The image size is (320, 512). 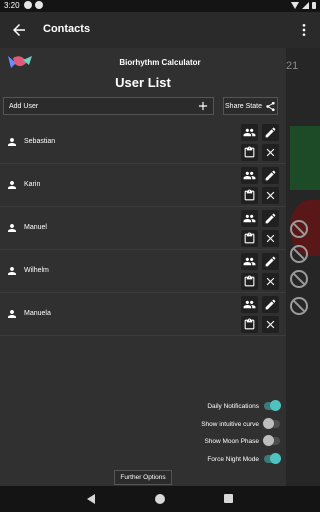 What do you see at coordinates (160, 6) in the screenshot?
I see `status-bar: 3:20` at bounding box center [160, 6].